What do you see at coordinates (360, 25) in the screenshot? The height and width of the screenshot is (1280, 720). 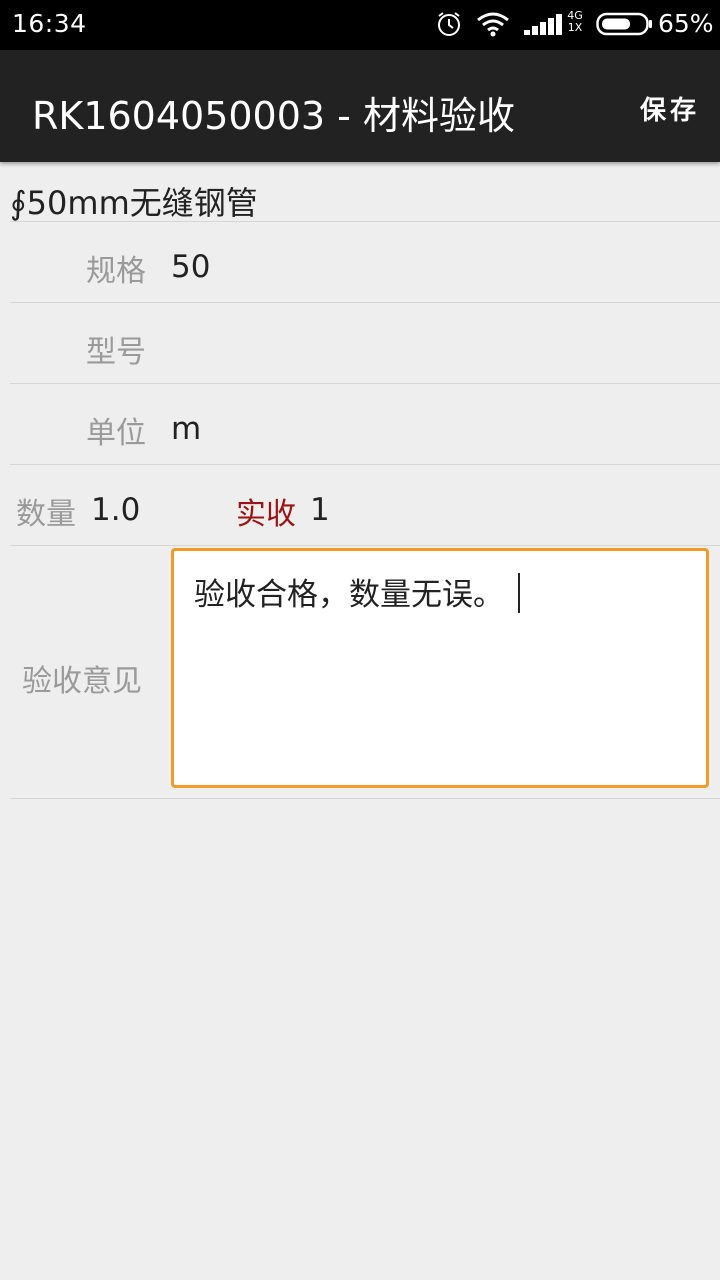 I see `status-bar: 16:34 4G 1X 65%` at bounding box center [360, 25].